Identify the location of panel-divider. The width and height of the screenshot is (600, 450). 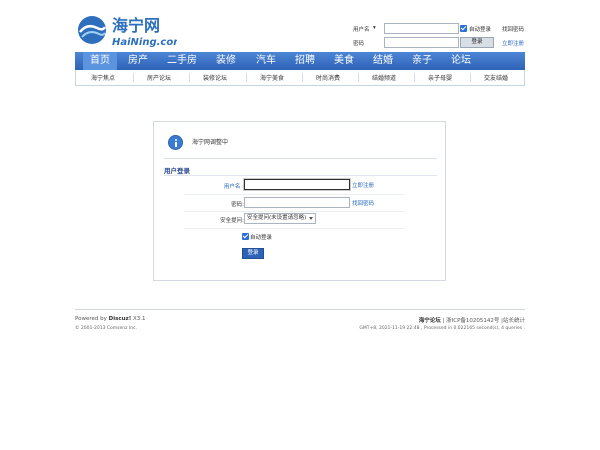
(300, 158).